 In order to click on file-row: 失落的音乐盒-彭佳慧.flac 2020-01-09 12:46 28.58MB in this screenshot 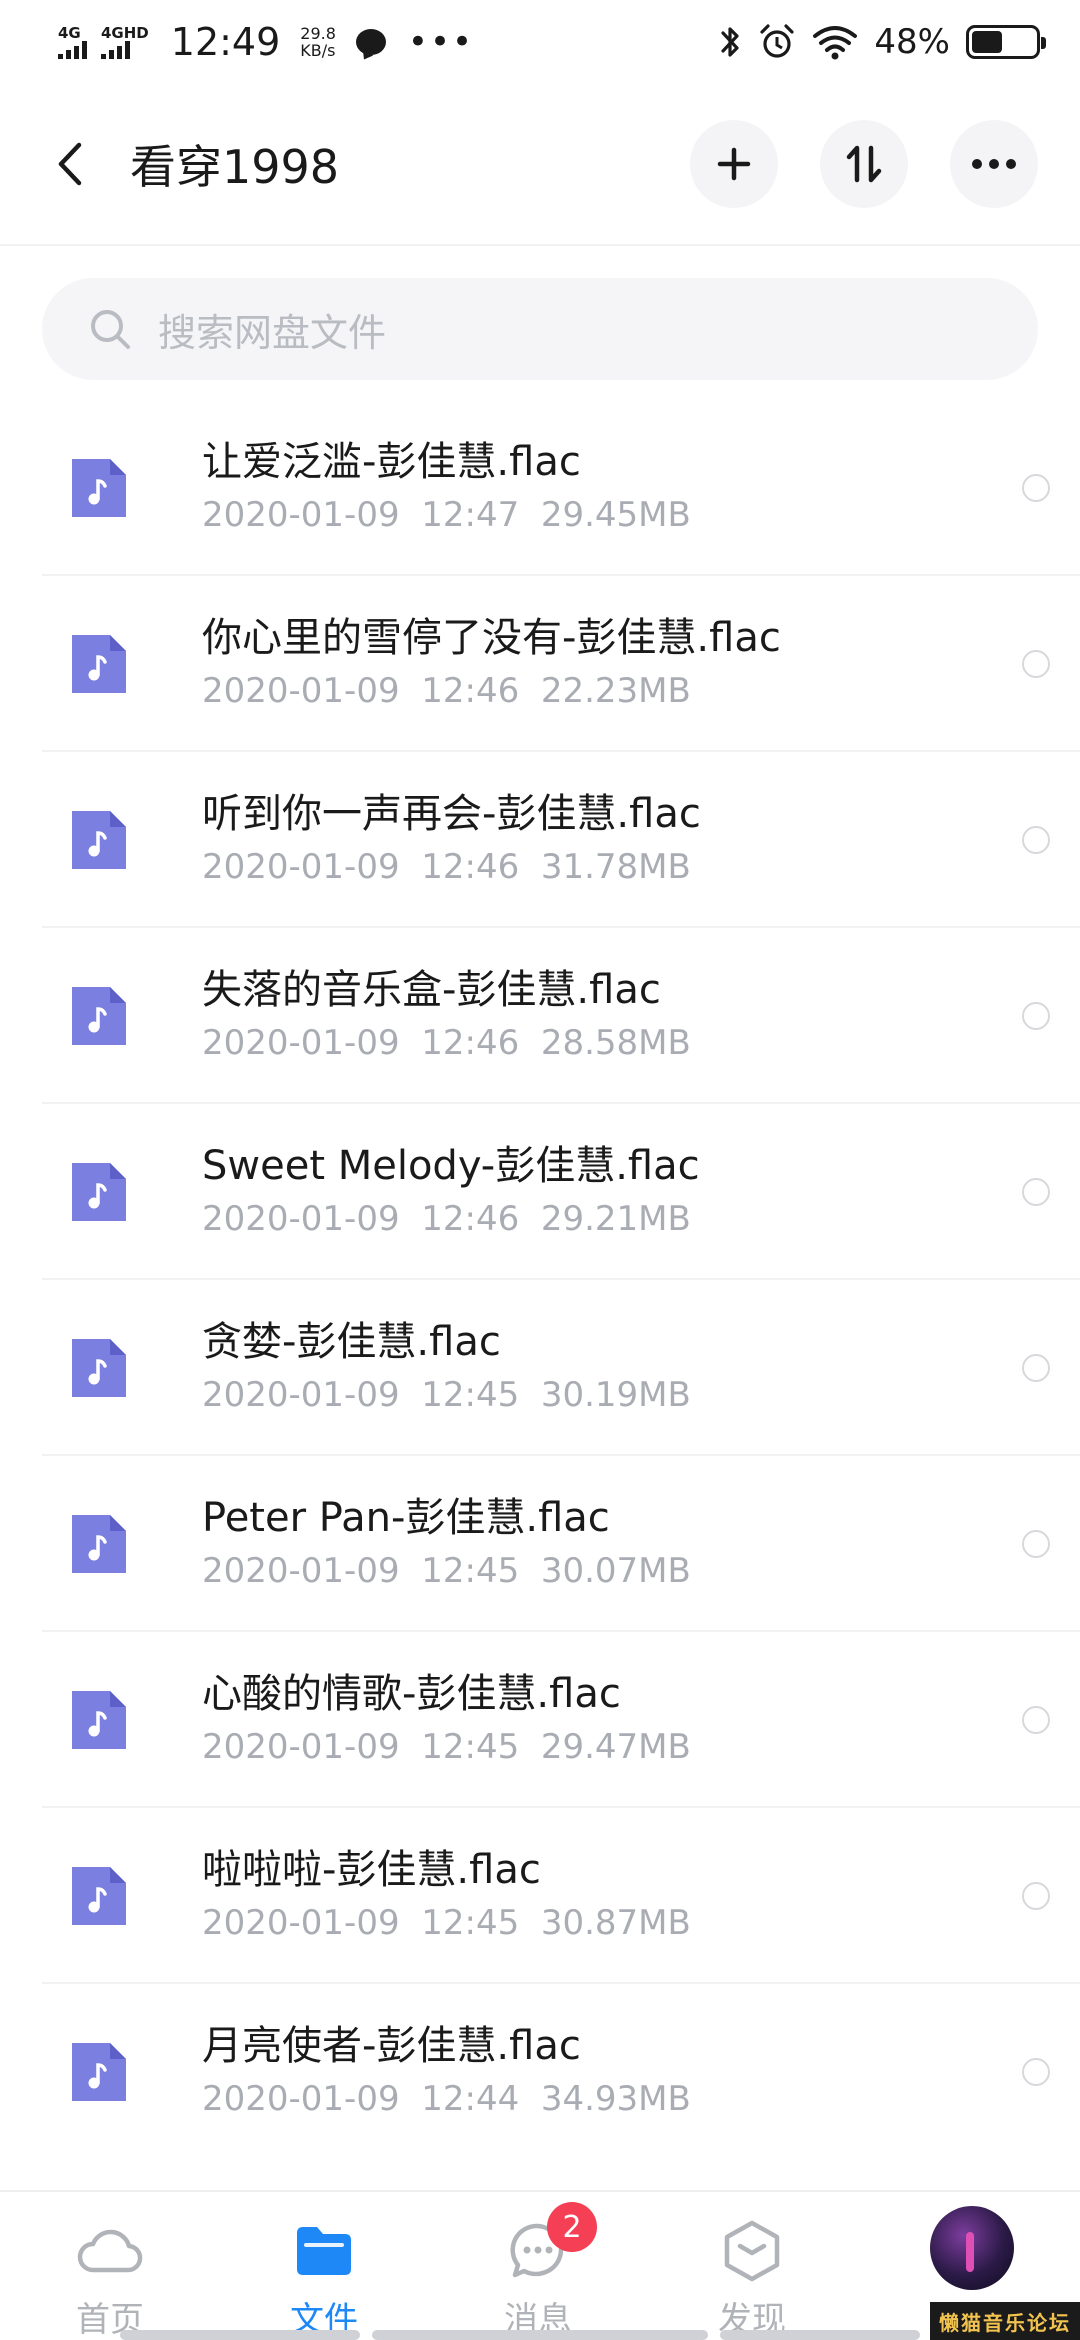, I will do `click(540, 1016)`.